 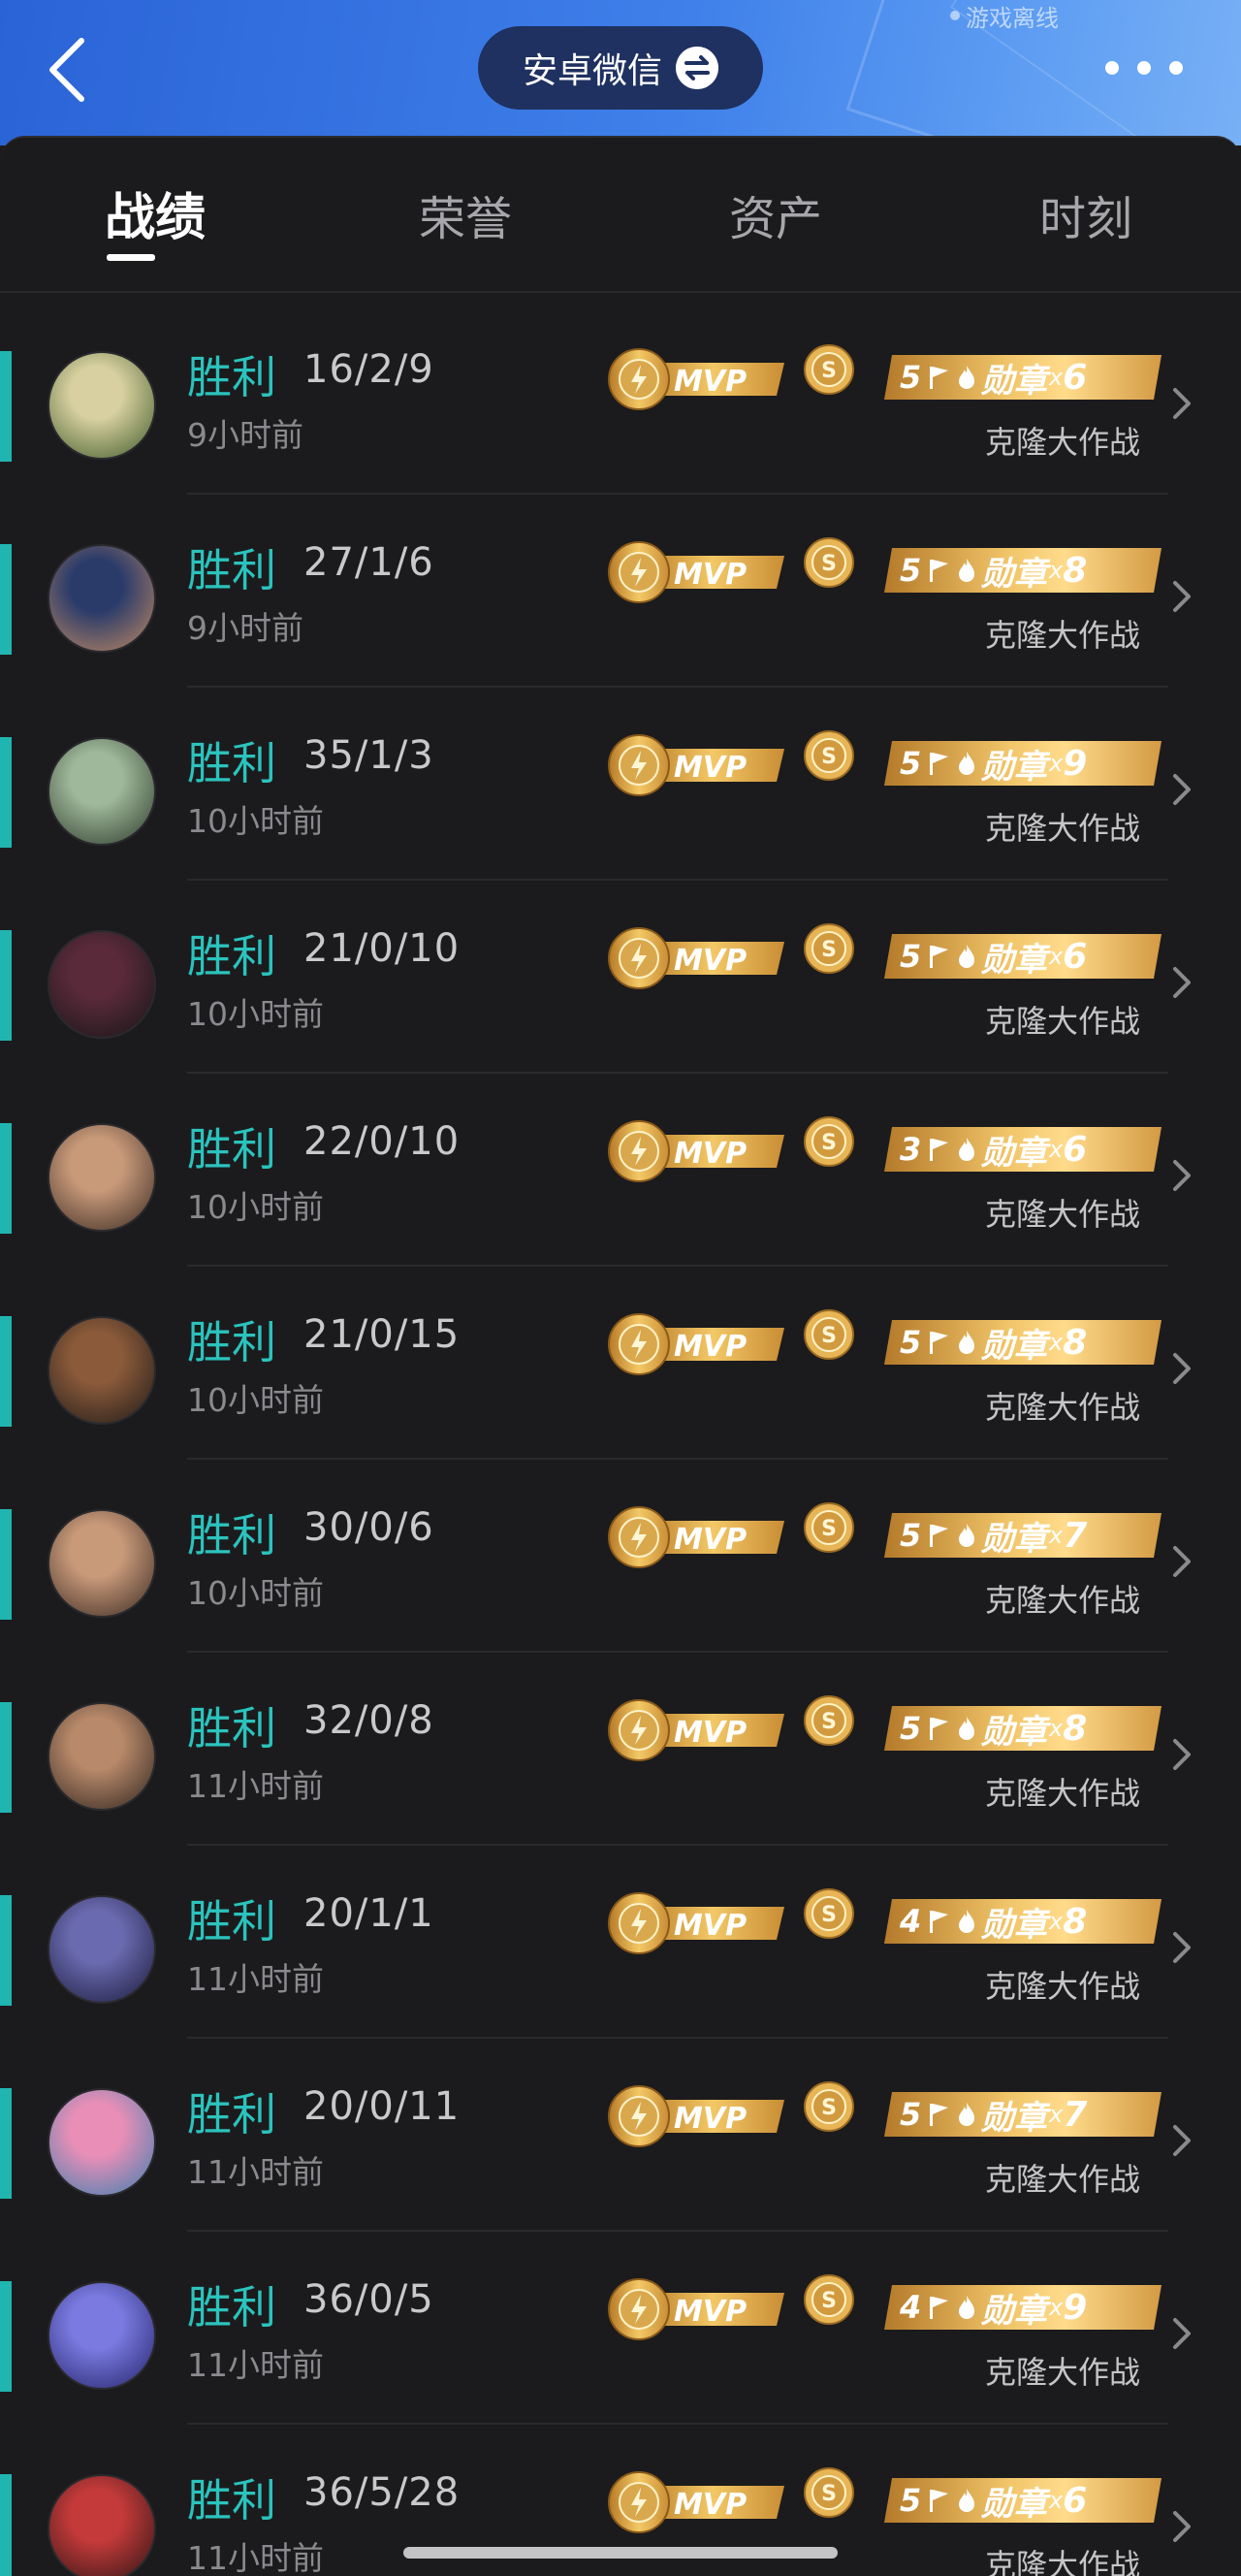 What do you see at coordinates (592, 71) in the screenshot?
I see `account-label: 安卓微信` at bounding box center [592, 71].